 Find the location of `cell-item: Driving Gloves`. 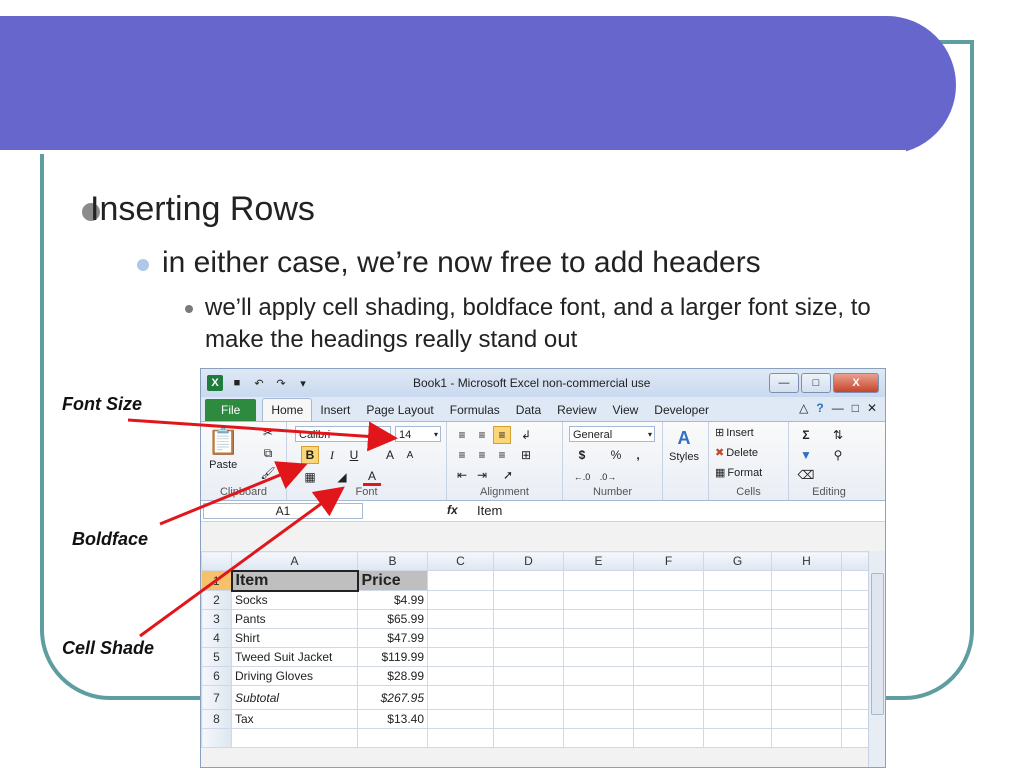

cell-item: Driving Gloves is located at coordinates (294, 676).